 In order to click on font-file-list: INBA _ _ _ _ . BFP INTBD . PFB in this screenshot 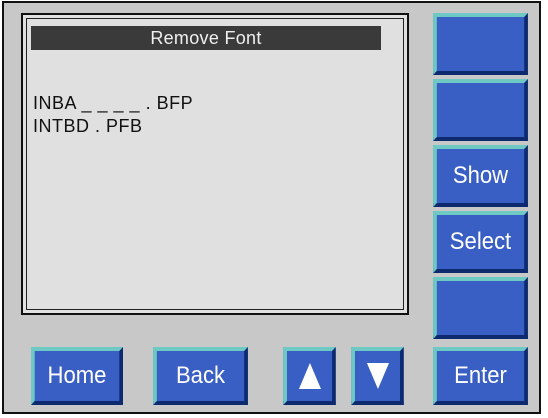, I will do `click(113, 115)`.